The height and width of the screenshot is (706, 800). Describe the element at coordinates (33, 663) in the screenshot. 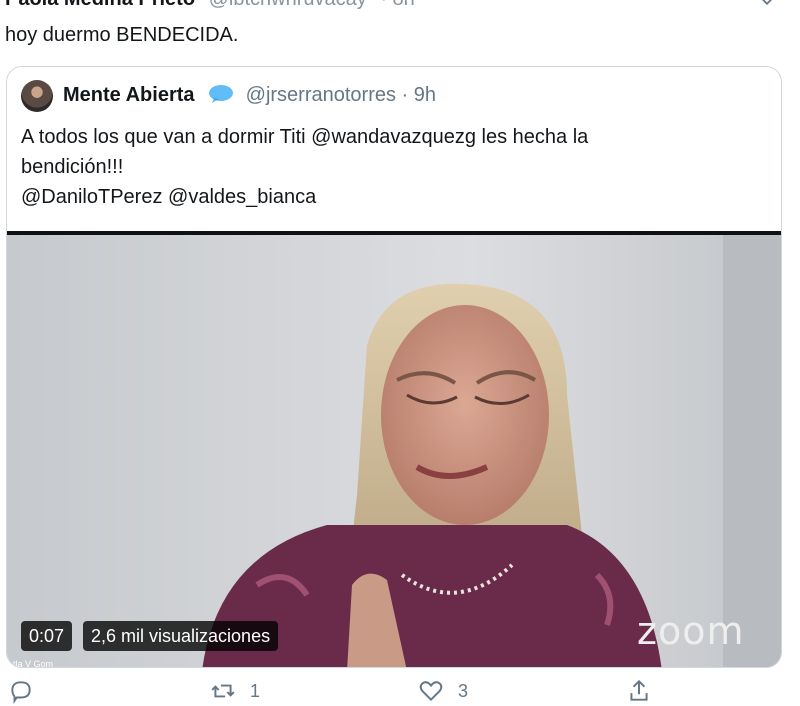

I see `video-corner-text: tla V Gom` at that location.